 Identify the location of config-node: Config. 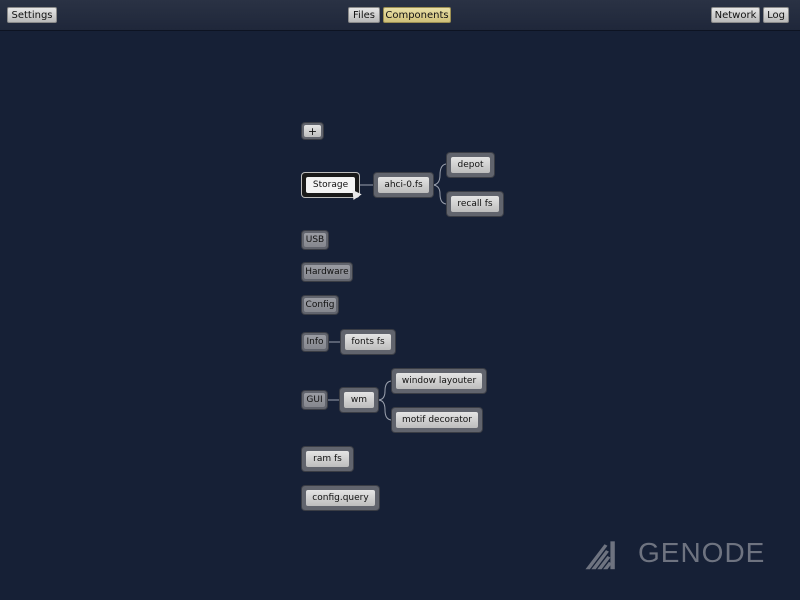
(320, 305).